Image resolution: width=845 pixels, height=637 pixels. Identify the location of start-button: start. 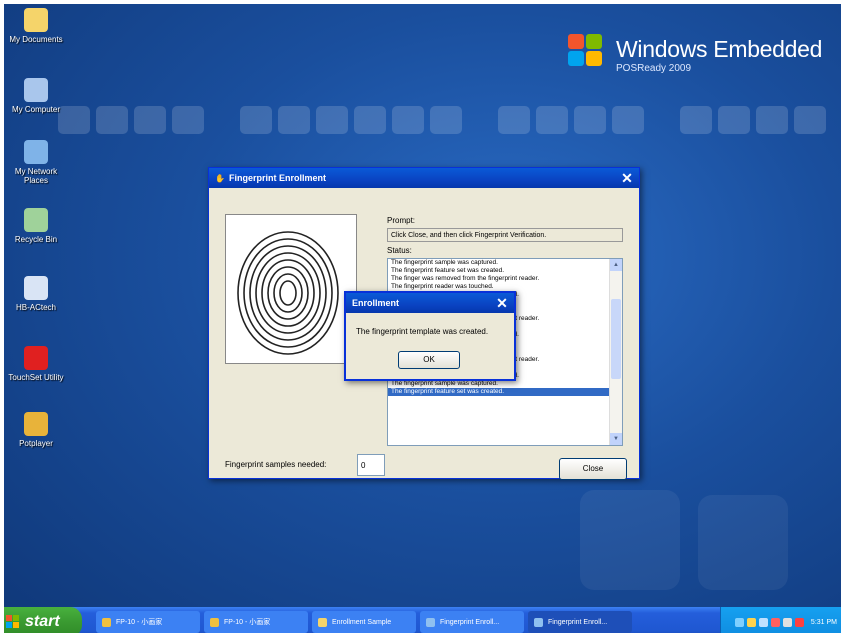
(41, 622).